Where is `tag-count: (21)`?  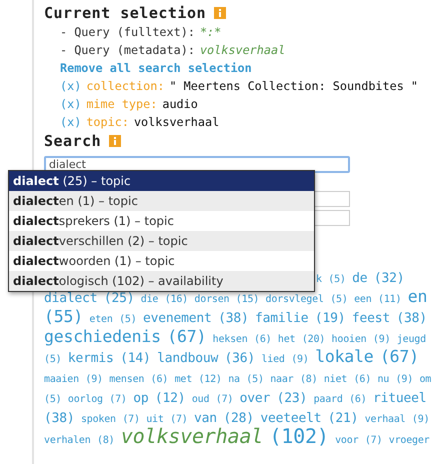
tag-count: (21) is located at coordinates (343, 418).